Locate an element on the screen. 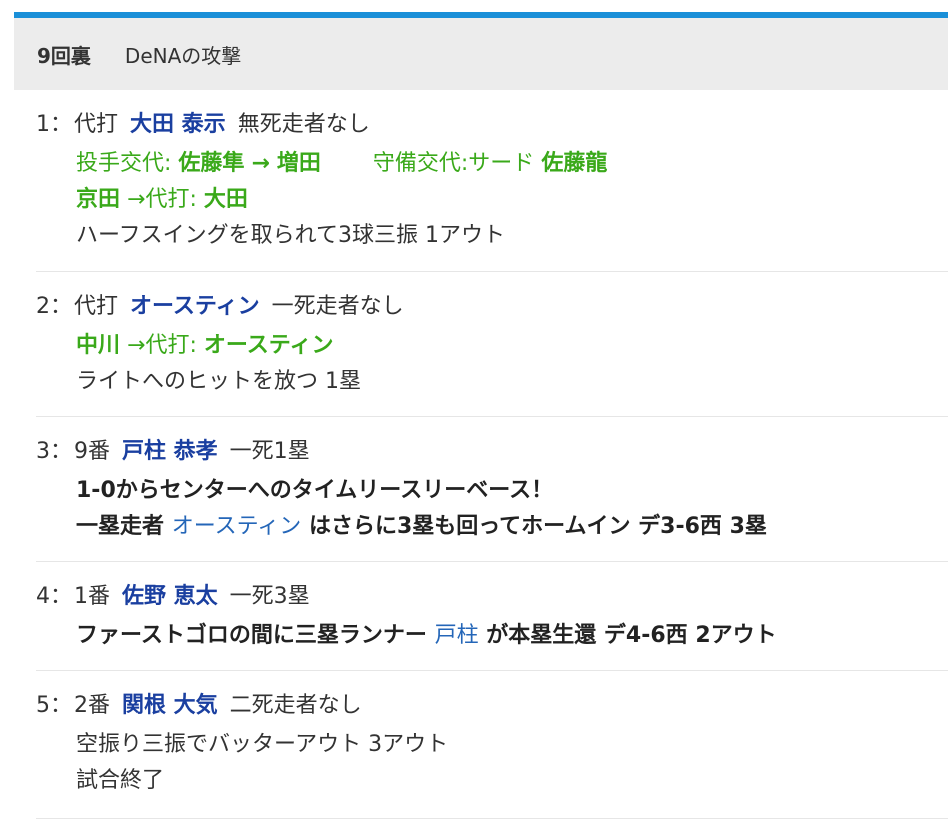 This screenshot has height=821, width=948. game-end-text: 試合終了 is located at coordinates (120, 780).